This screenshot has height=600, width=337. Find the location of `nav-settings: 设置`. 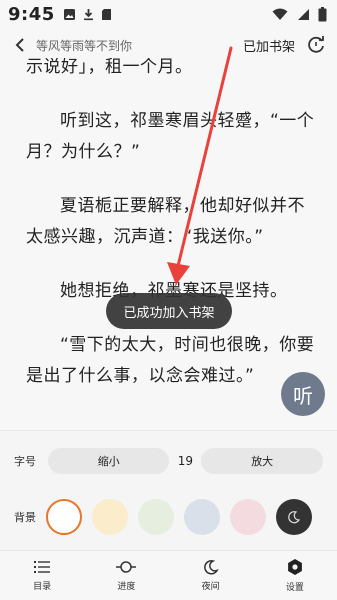

nav-settings: 设置 is located at coordinates (295, 575).